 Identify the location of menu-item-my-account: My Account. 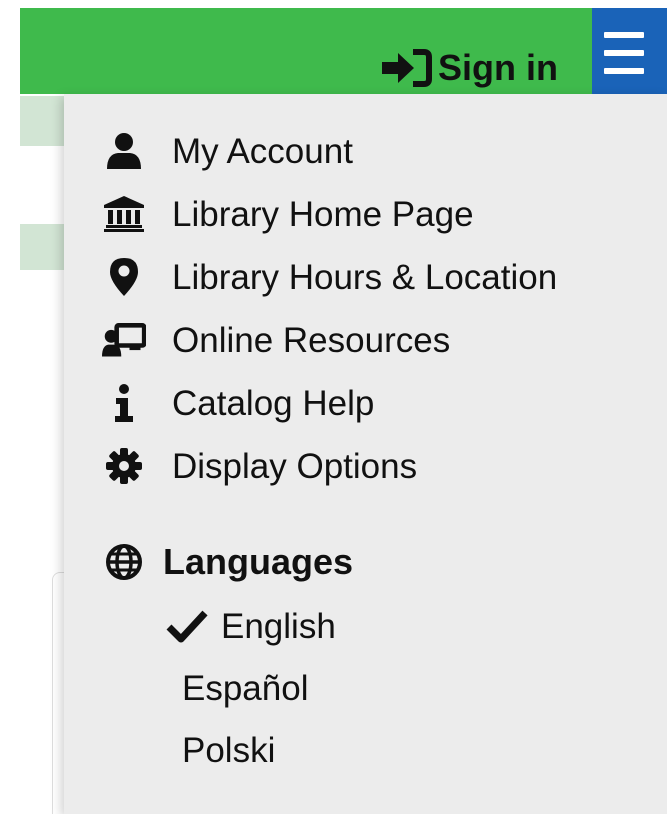
(365, 151).